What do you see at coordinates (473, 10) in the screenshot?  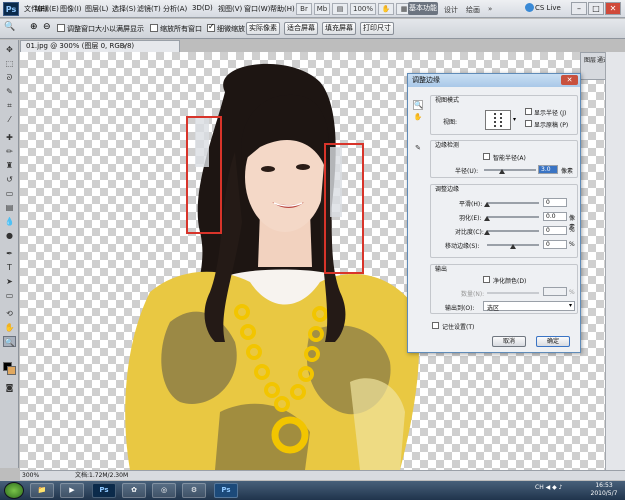 I see `workspace-painting: 绘画` at bounding box center [473, 10].